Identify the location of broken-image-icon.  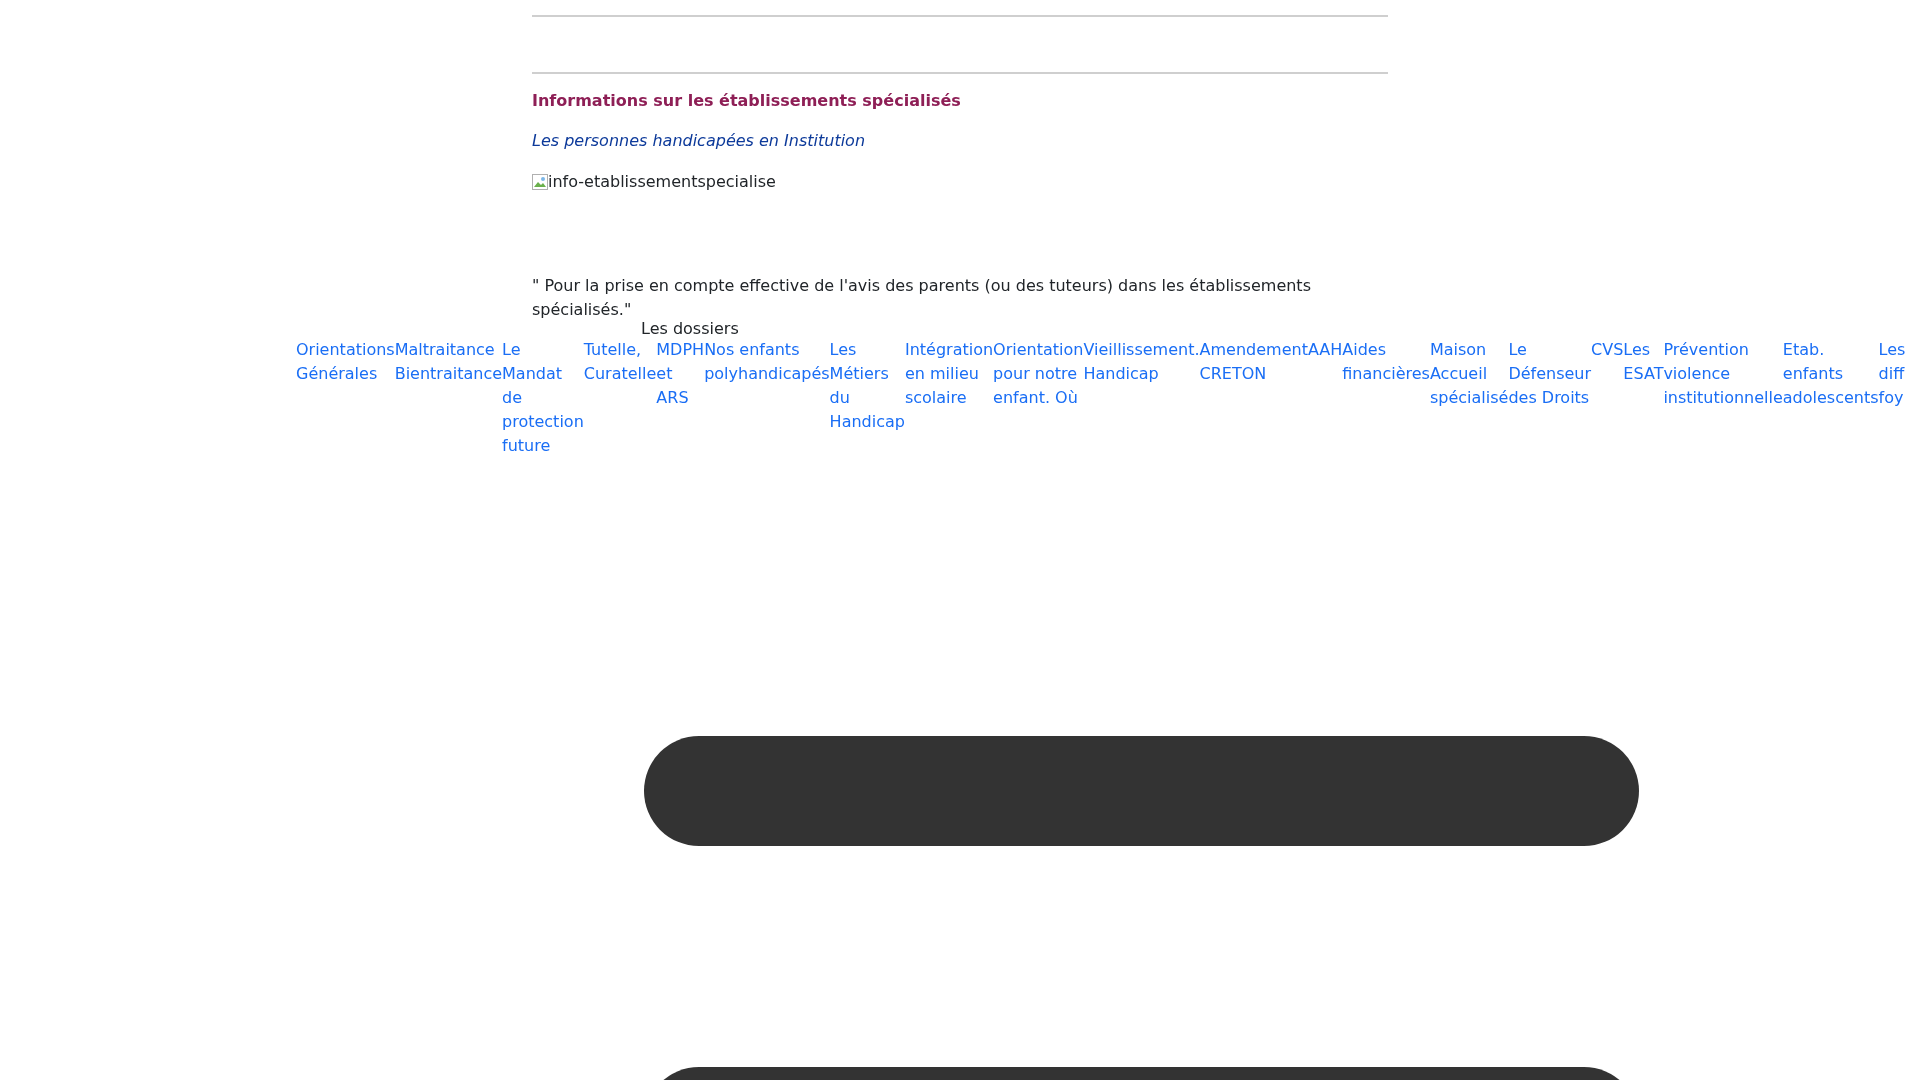
(540, 182).